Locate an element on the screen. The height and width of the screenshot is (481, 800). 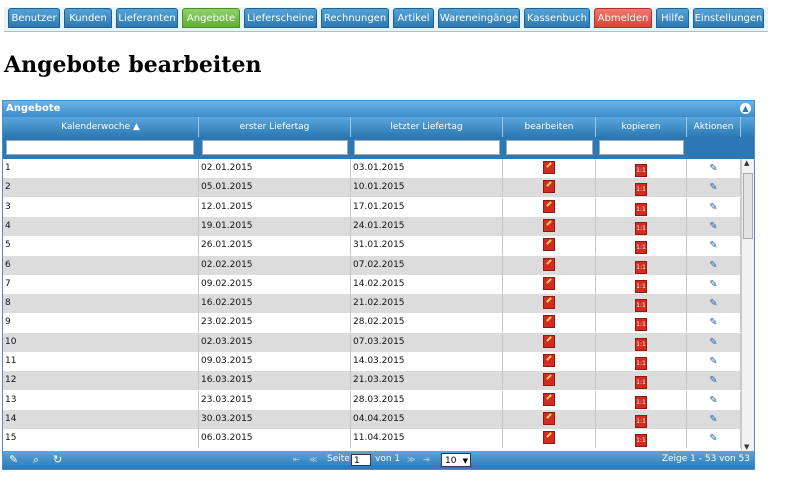
column-header-erster-liefertag: erster Liefertag is located at coordinates (275, 127).